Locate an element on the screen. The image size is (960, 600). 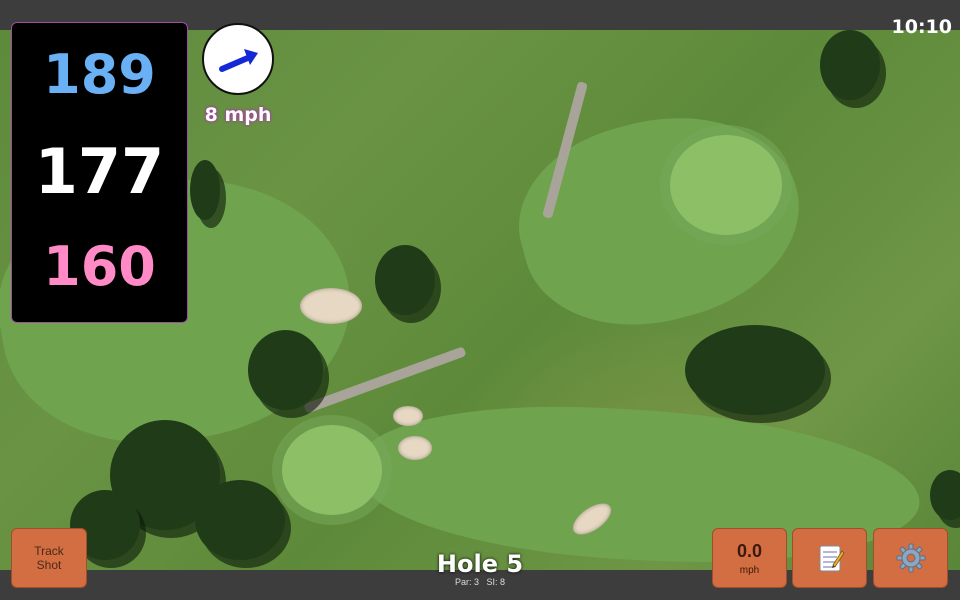
clock: 10:10 is located at coordinates (921, 27).